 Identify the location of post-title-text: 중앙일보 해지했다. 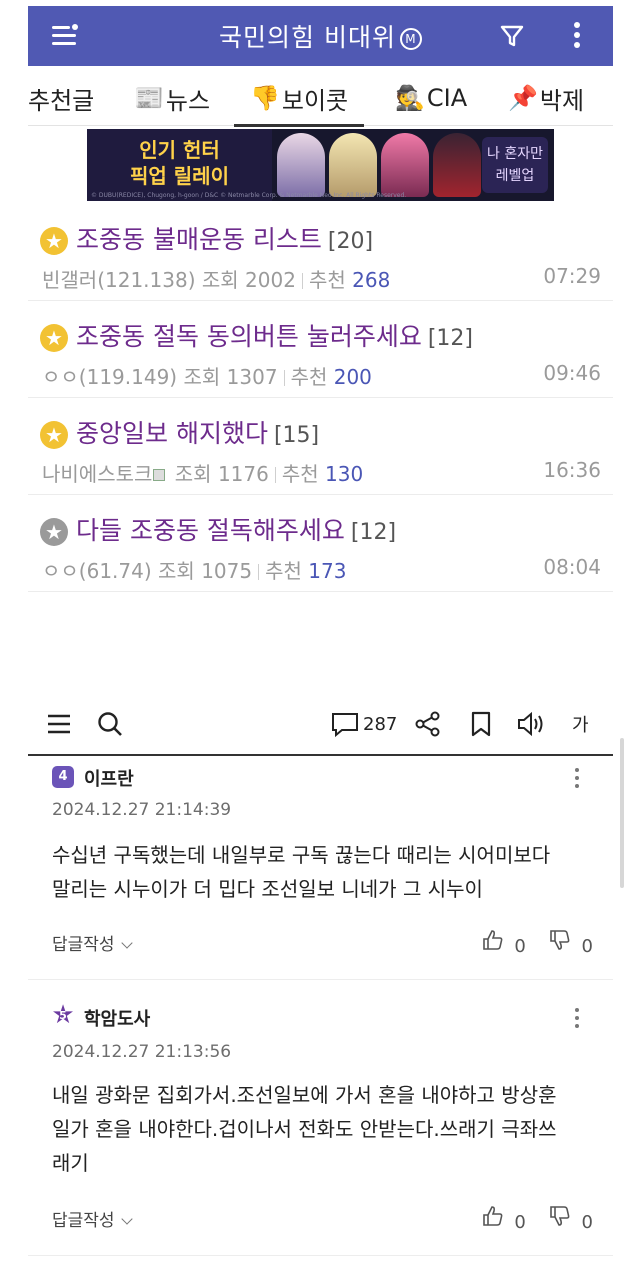
(172, 433).